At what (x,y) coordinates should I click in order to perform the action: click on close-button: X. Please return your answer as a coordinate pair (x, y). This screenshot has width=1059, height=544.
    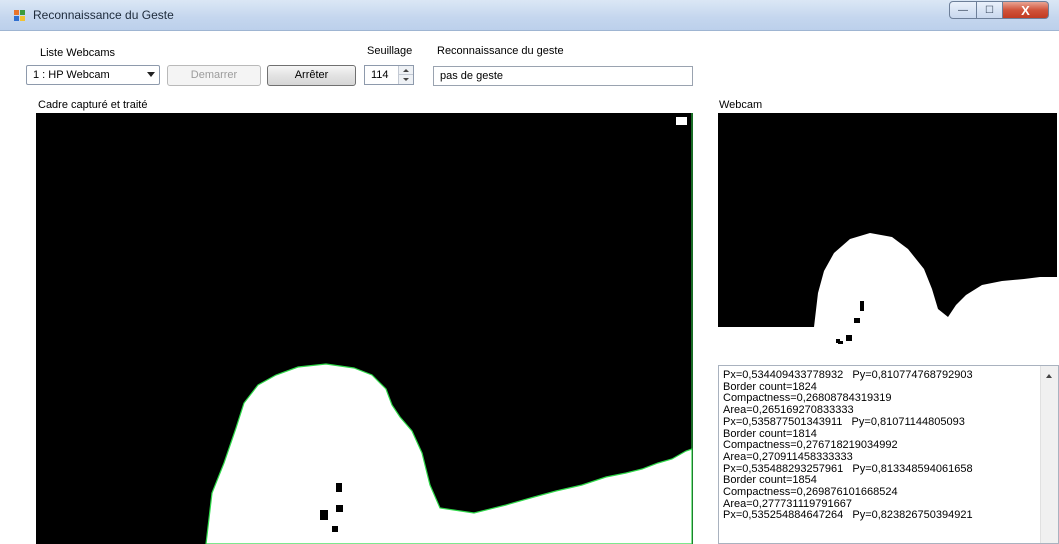
    Looking at the image, I should click on (1026, 10).